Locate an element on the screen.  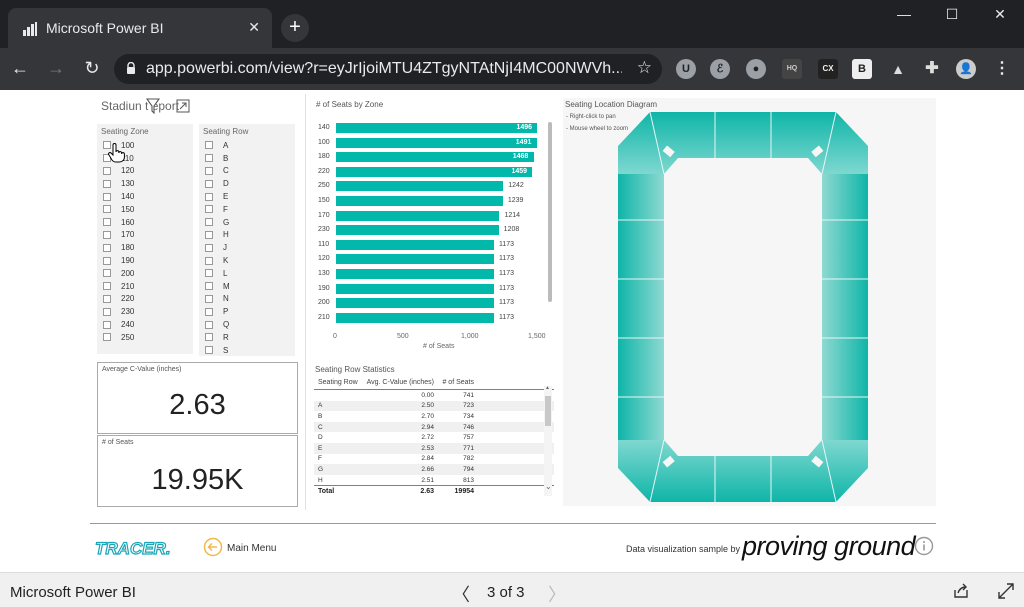
table-row: D 2.72 757 is located at coordinates (434, 437).